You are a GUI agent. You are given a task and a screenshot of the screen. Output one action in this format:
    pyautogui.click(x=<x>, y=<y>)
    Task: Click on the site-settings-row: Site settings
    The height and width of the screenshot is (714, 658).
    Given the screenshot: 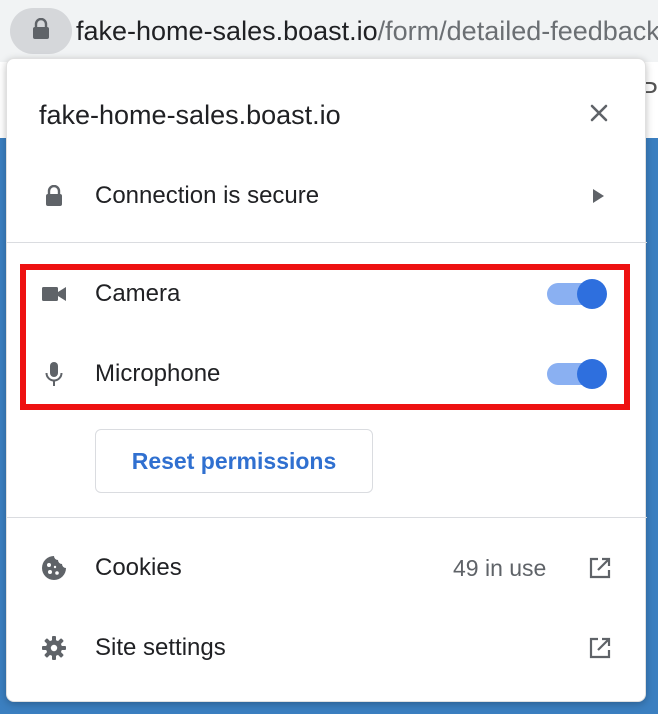 What is the action you would take?
    pyautogui.click(x=327, y=647)
    